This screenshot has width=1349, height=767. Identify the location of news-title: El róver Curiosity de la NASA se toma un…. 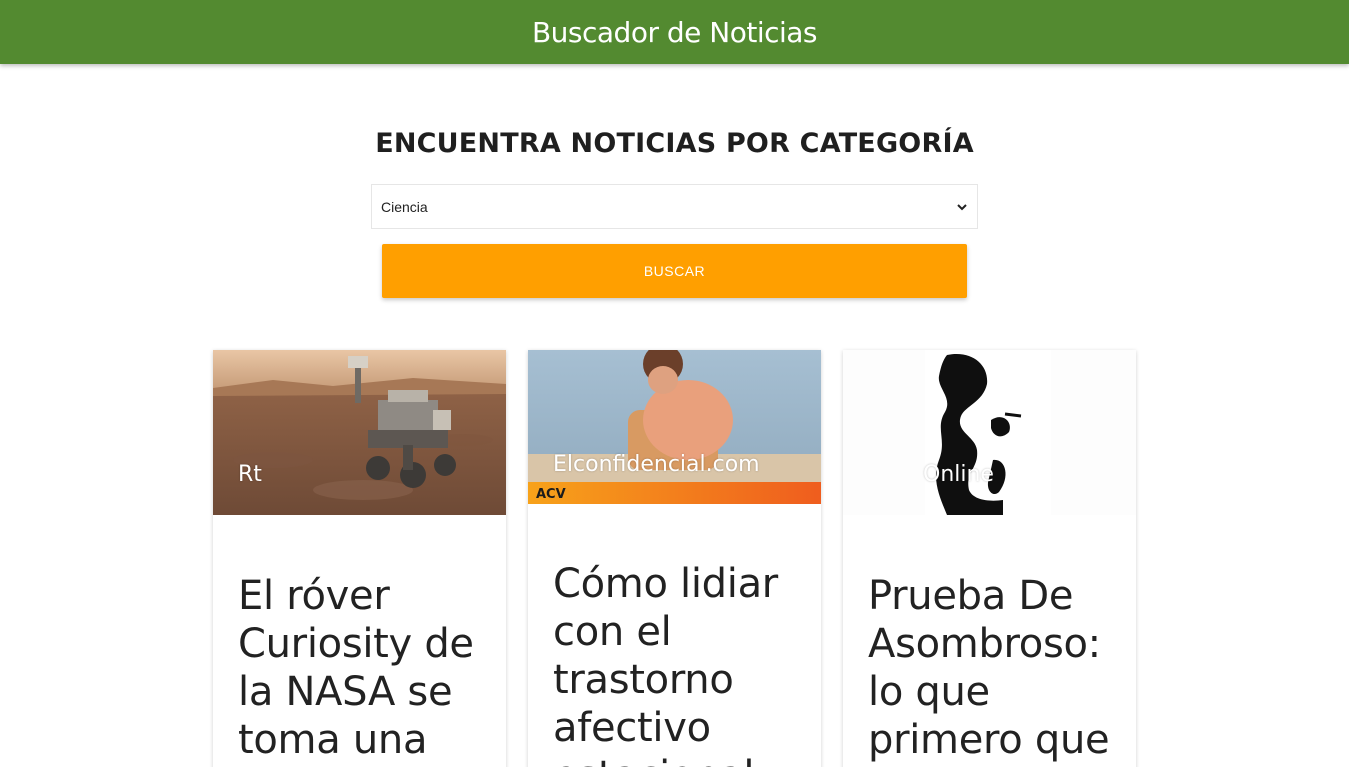
(365, 668).